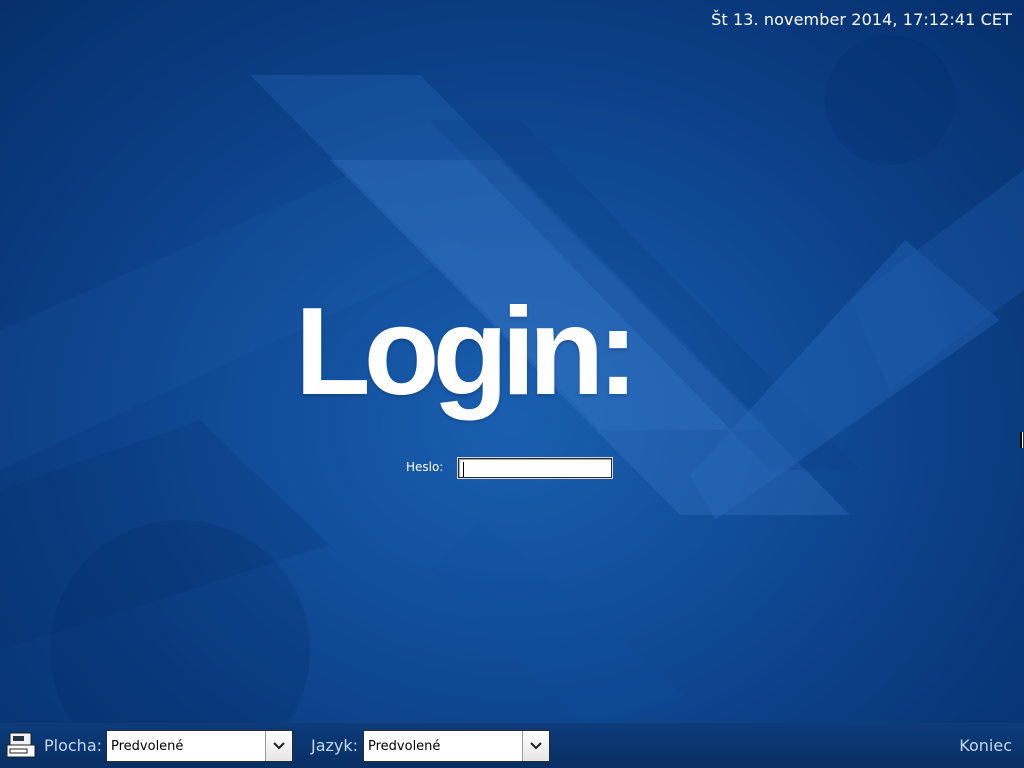 Image resolution: width=1024 pixels, height=768 pixels. I want to click on terminal-icon, so click(21, 746).